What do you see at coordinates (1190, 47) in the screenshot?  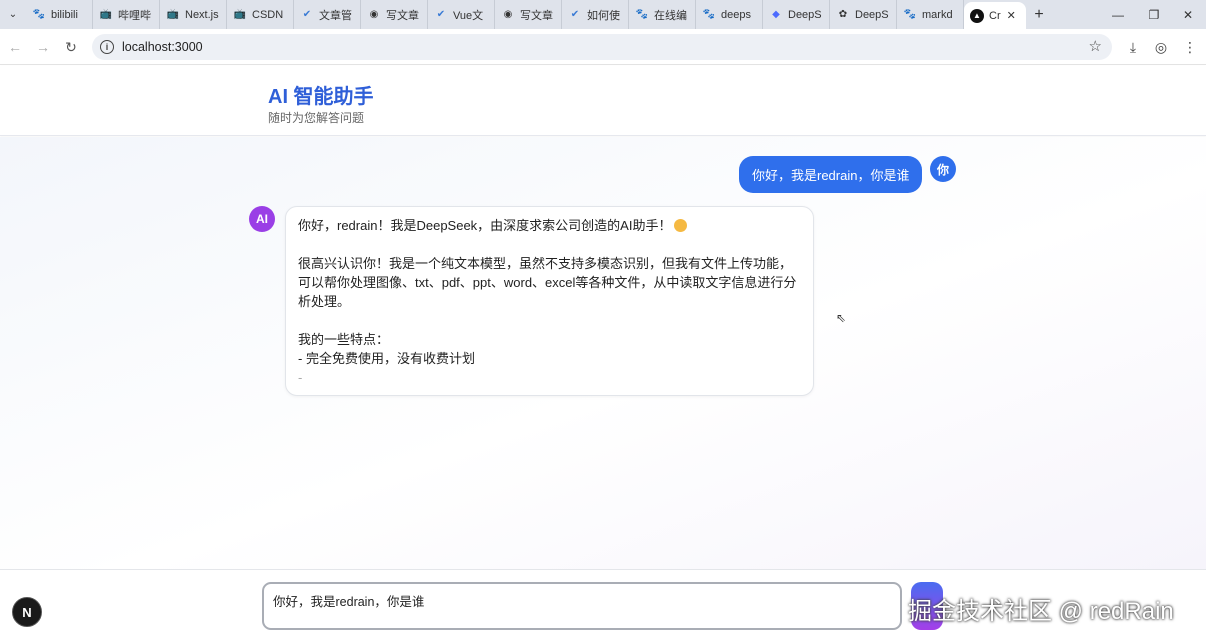 I see `menu-kebab-icon: ⋮` at bounding box center [1190, 47].